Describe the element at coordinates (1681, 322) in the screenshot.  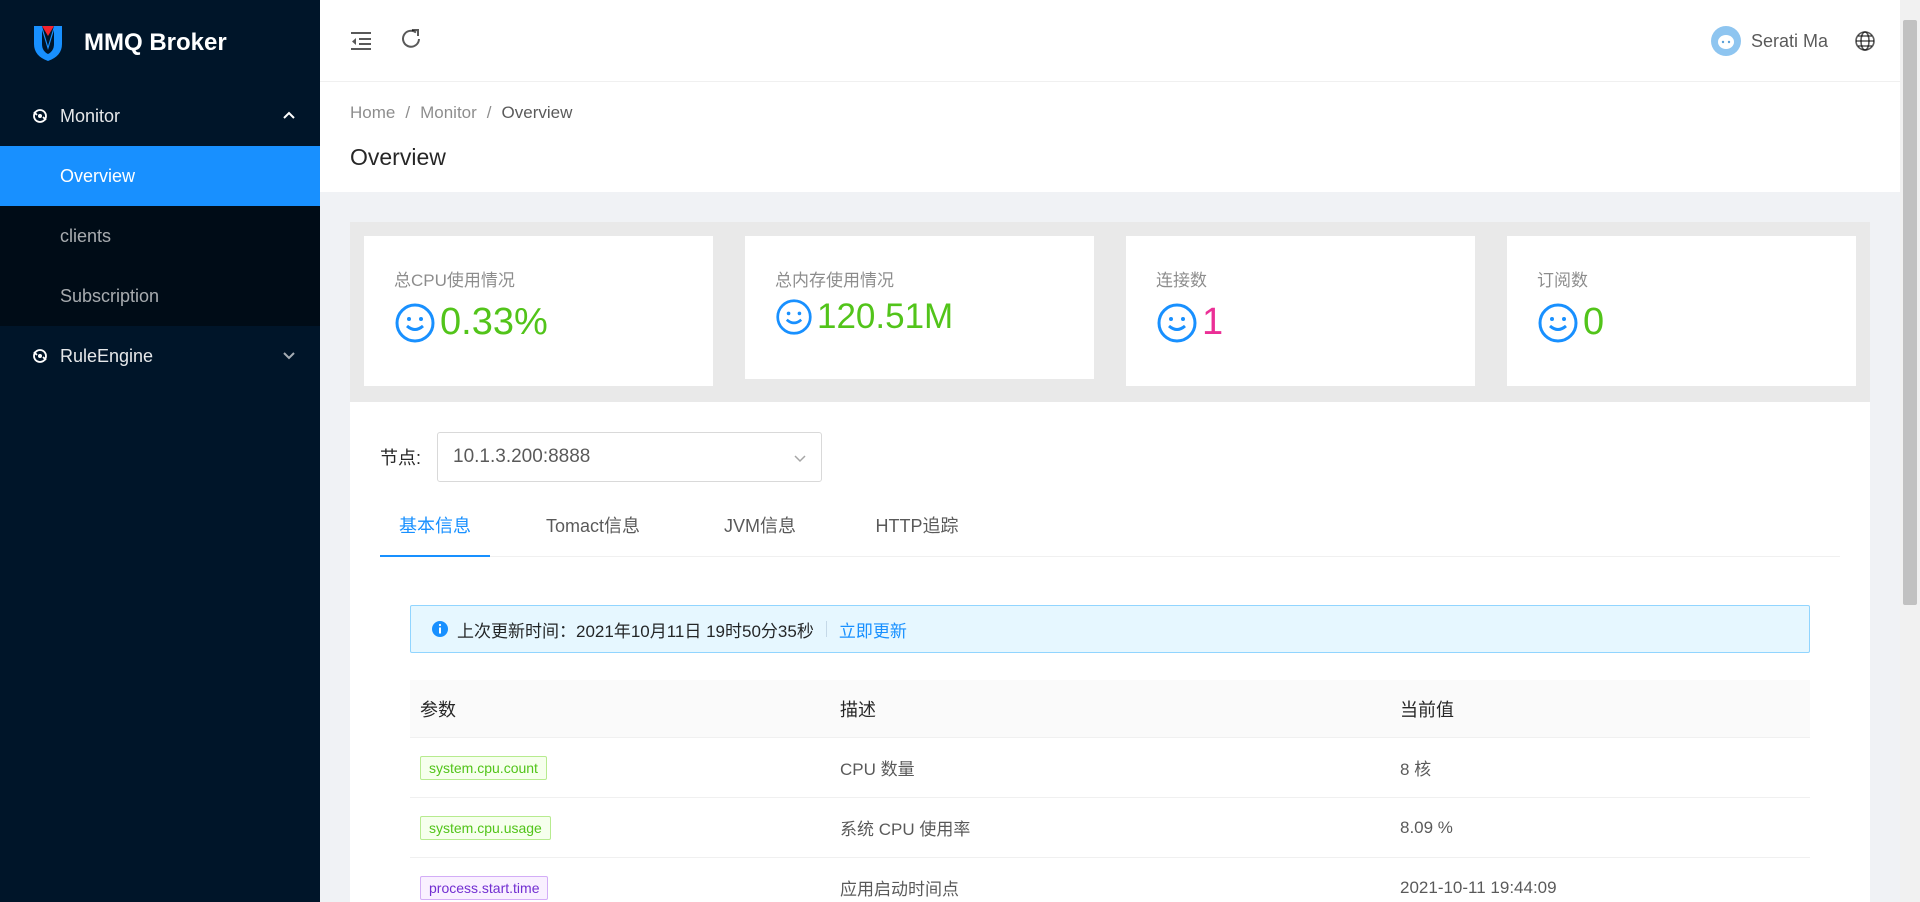
I see `stat-value-row: 0` at that location.